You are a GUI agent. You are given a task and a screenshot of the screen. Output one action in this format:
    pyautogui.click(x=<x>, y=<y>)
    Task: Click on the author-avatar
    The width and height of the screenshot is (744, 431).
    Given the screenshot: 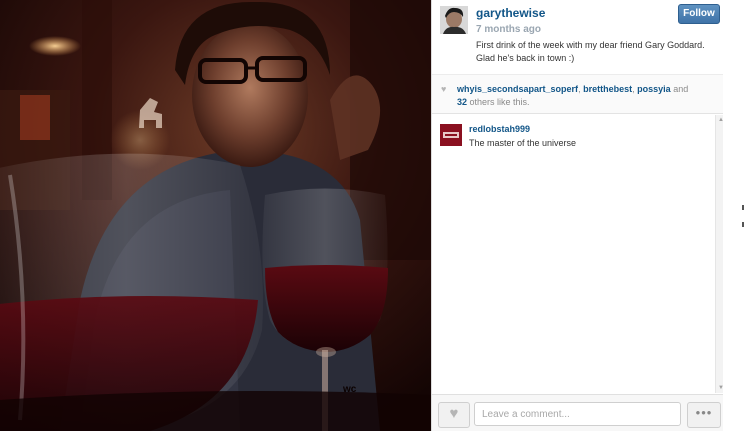 What is the action you would take?
    pyautogui.click(x=454, y=20)
    